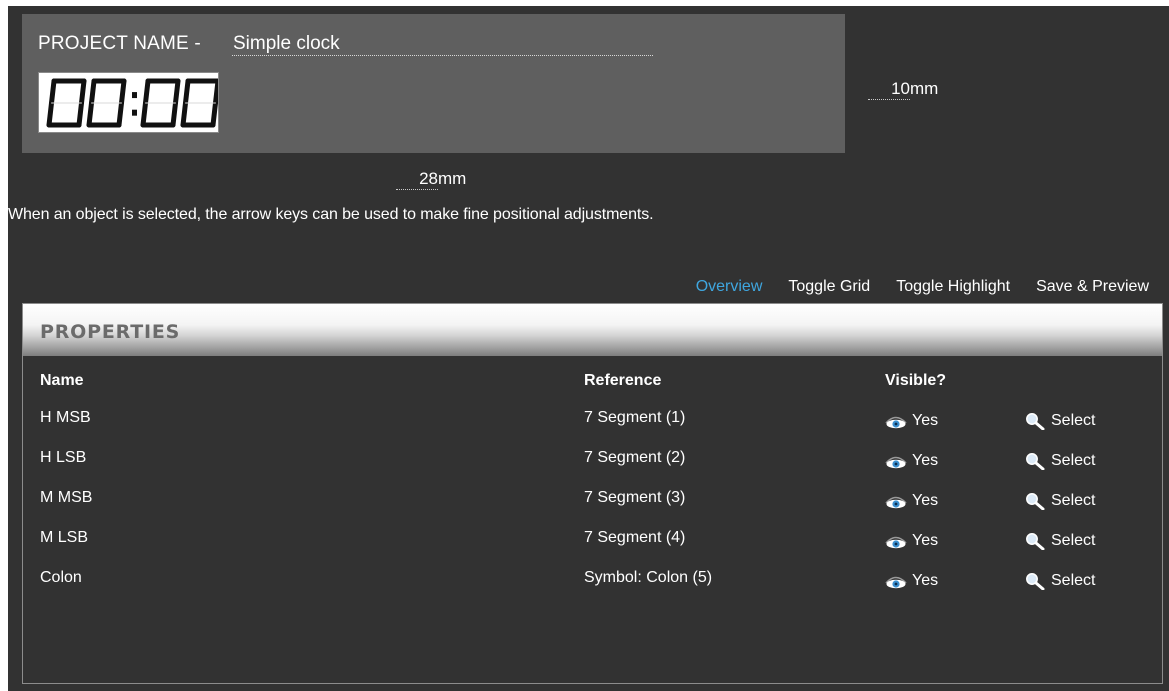  I want to click on column-header-reference: Reference, so click(623, 380).